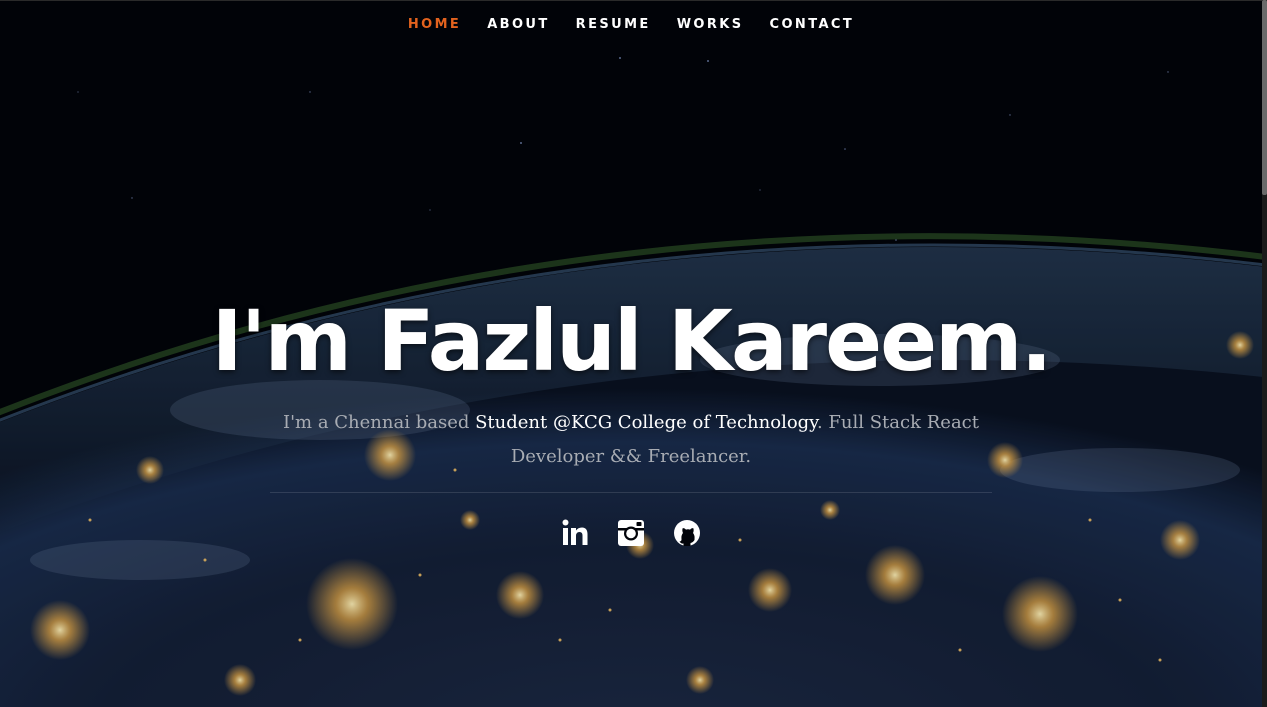 This screenshot has width=1267, height=707. What do you see at coordinates (710, 25) in the screenshot?
I see `nav-works-link: WORKS` at bounding box center [710, 25].